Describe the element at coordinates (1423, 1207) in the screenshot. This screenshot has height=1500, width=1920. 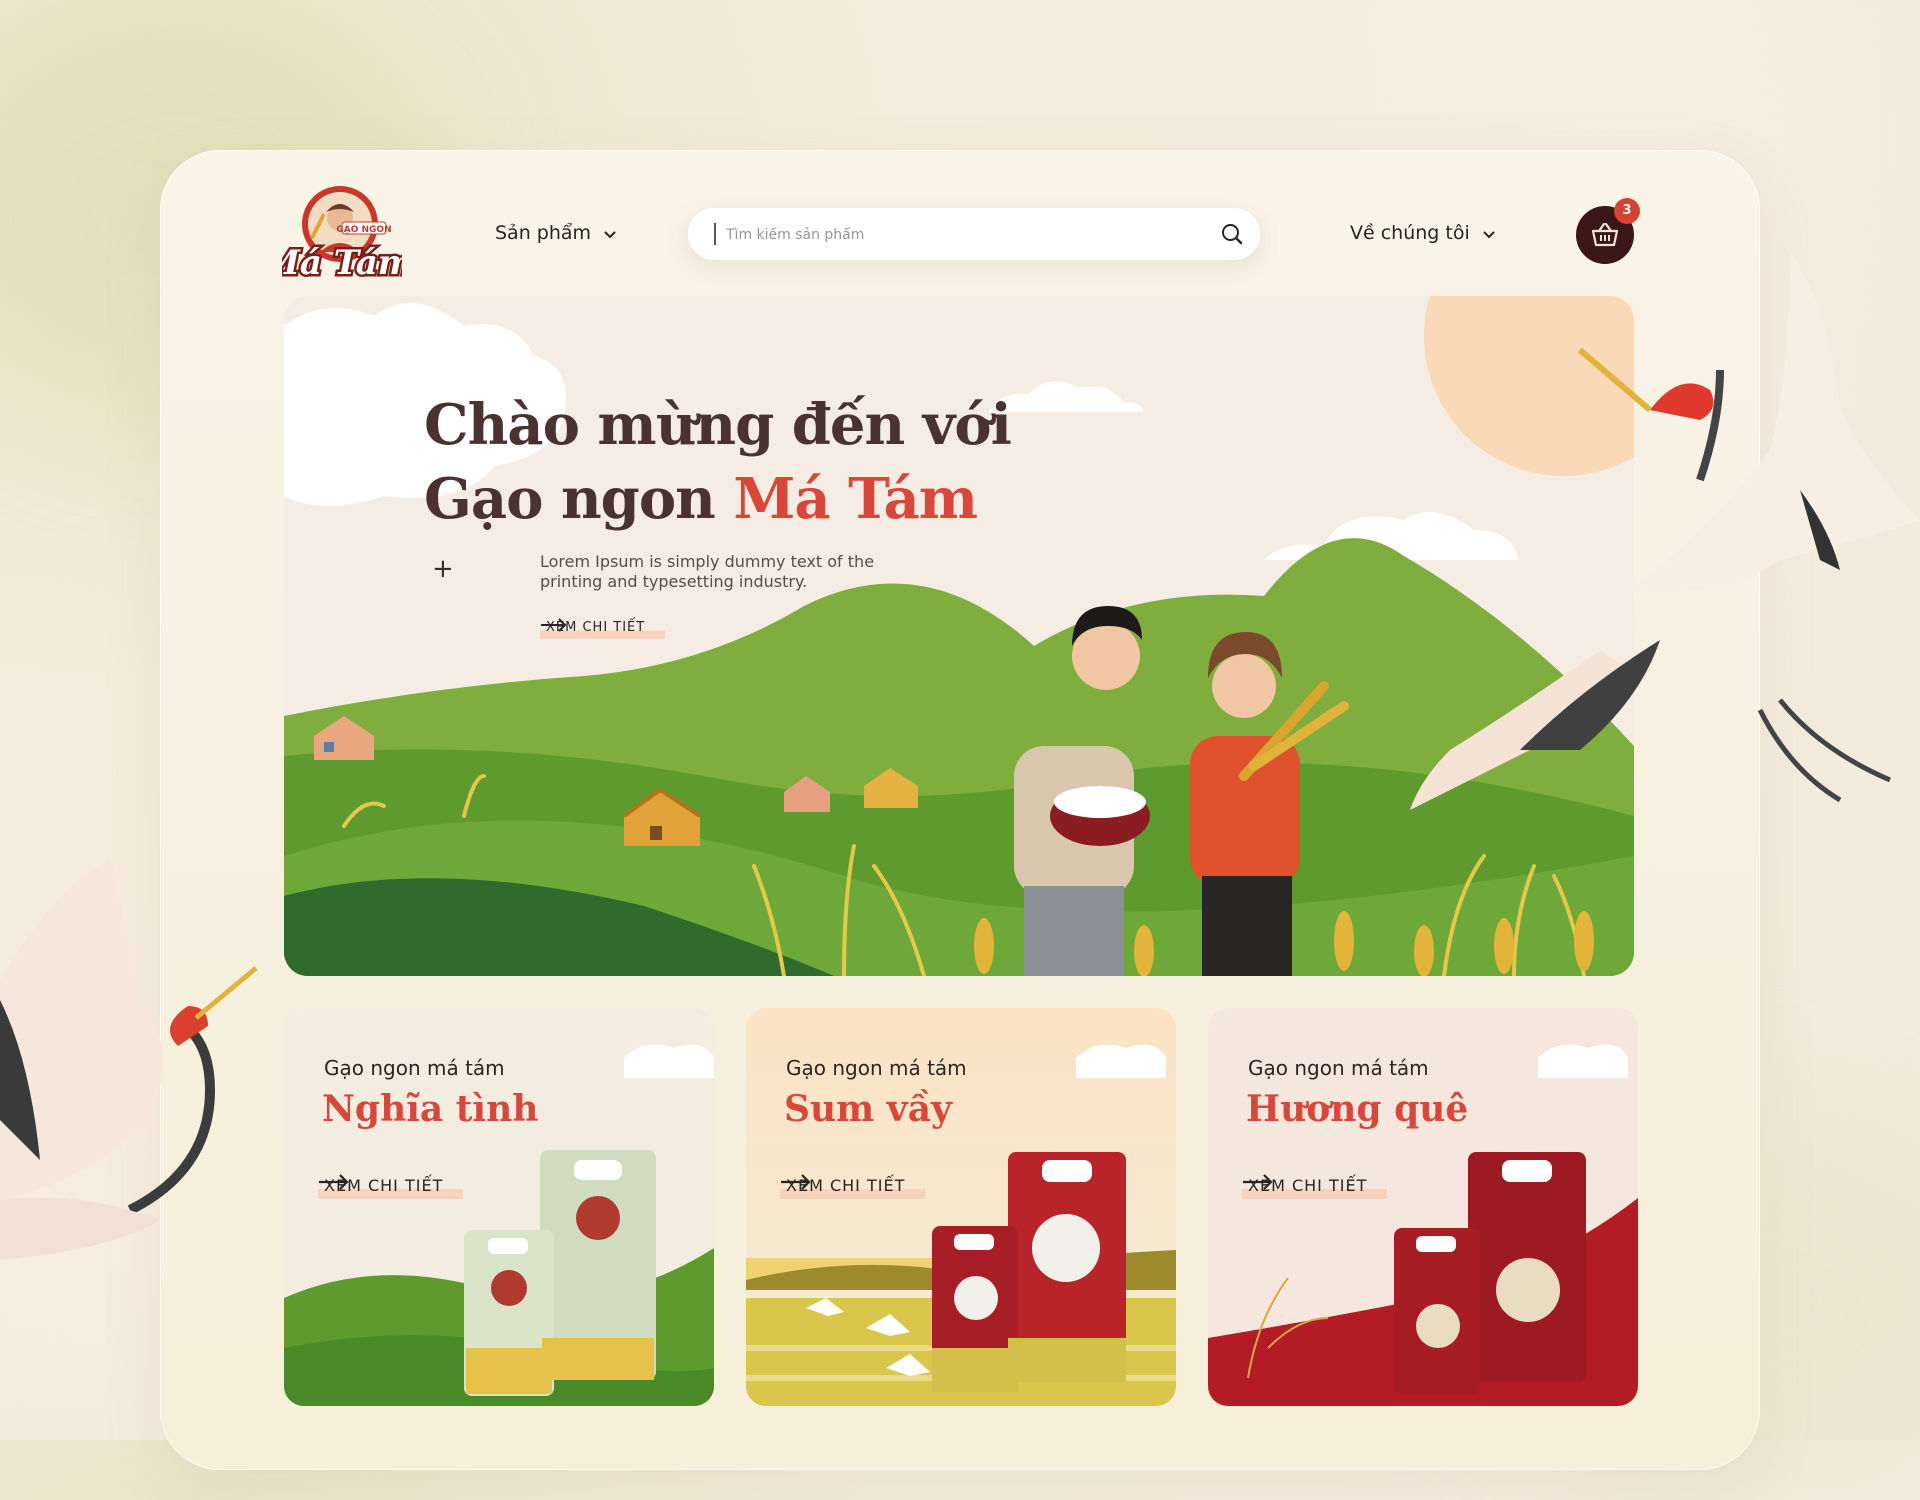
I see `product-card-huong-que: Gạo ngon má tám Hương quê XEM CHI TIẾT` at that location.